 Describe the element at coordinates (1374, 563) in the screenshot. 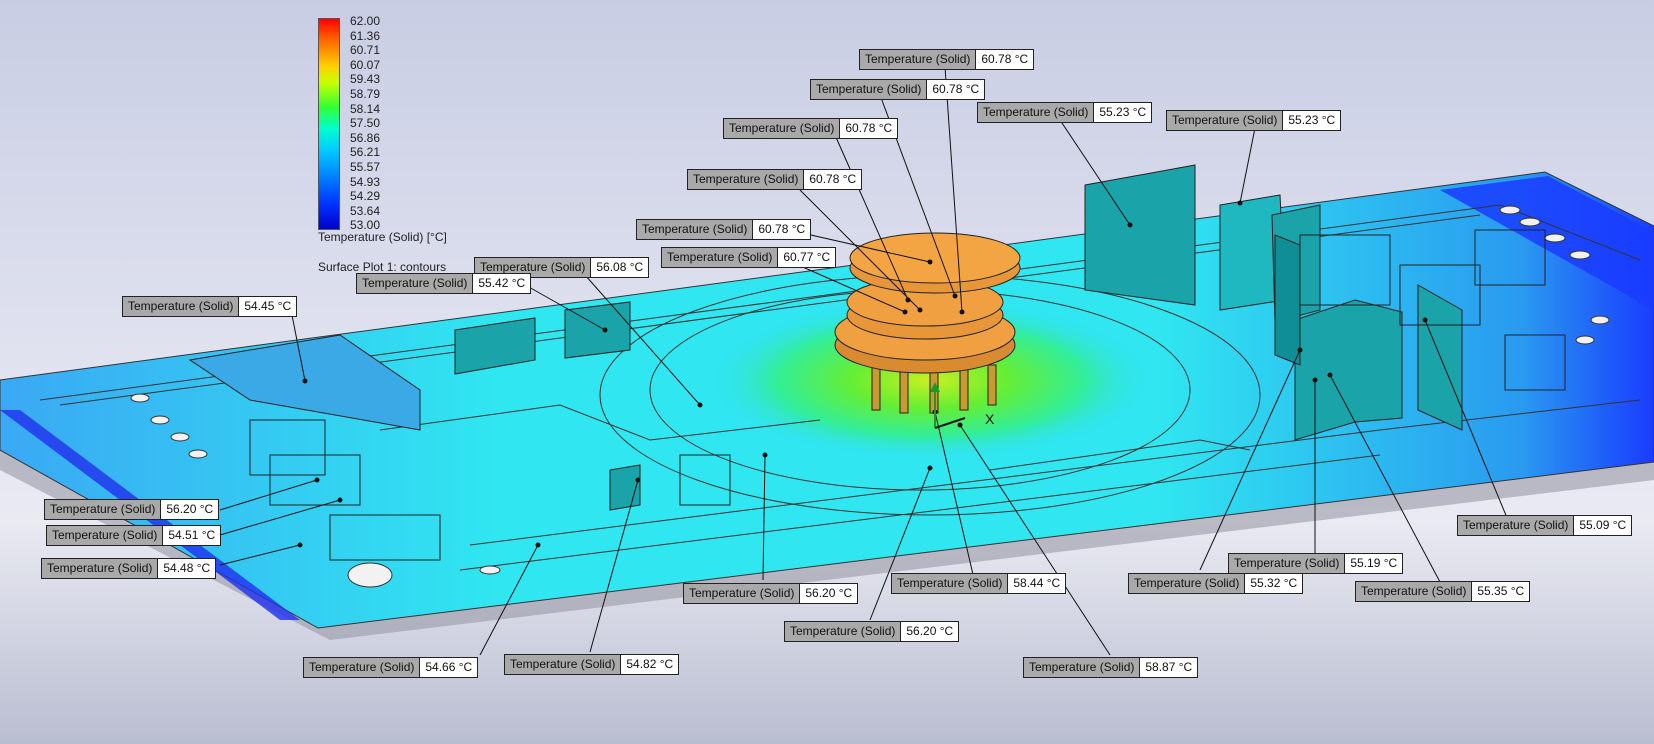

I see `probe-value: 55.19 °C` at that location.